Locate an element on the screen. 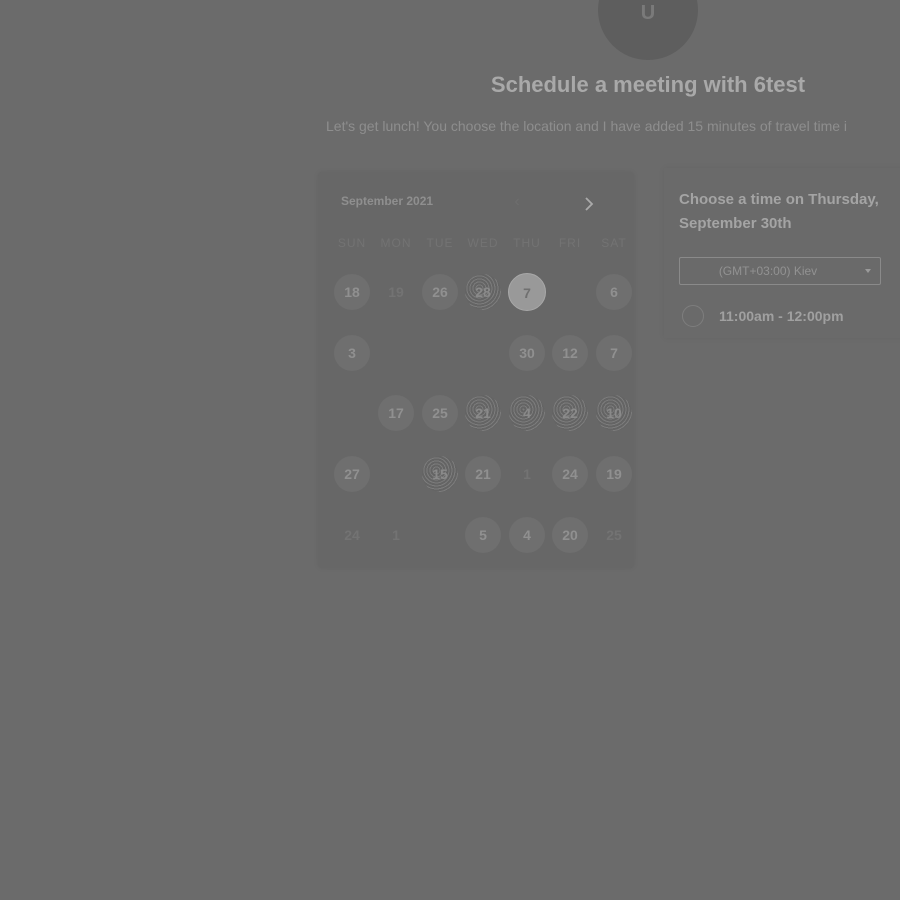 The height and width of the screenshot is (900, 900). weekday-label: FRI is located at coordinates (570, 243).